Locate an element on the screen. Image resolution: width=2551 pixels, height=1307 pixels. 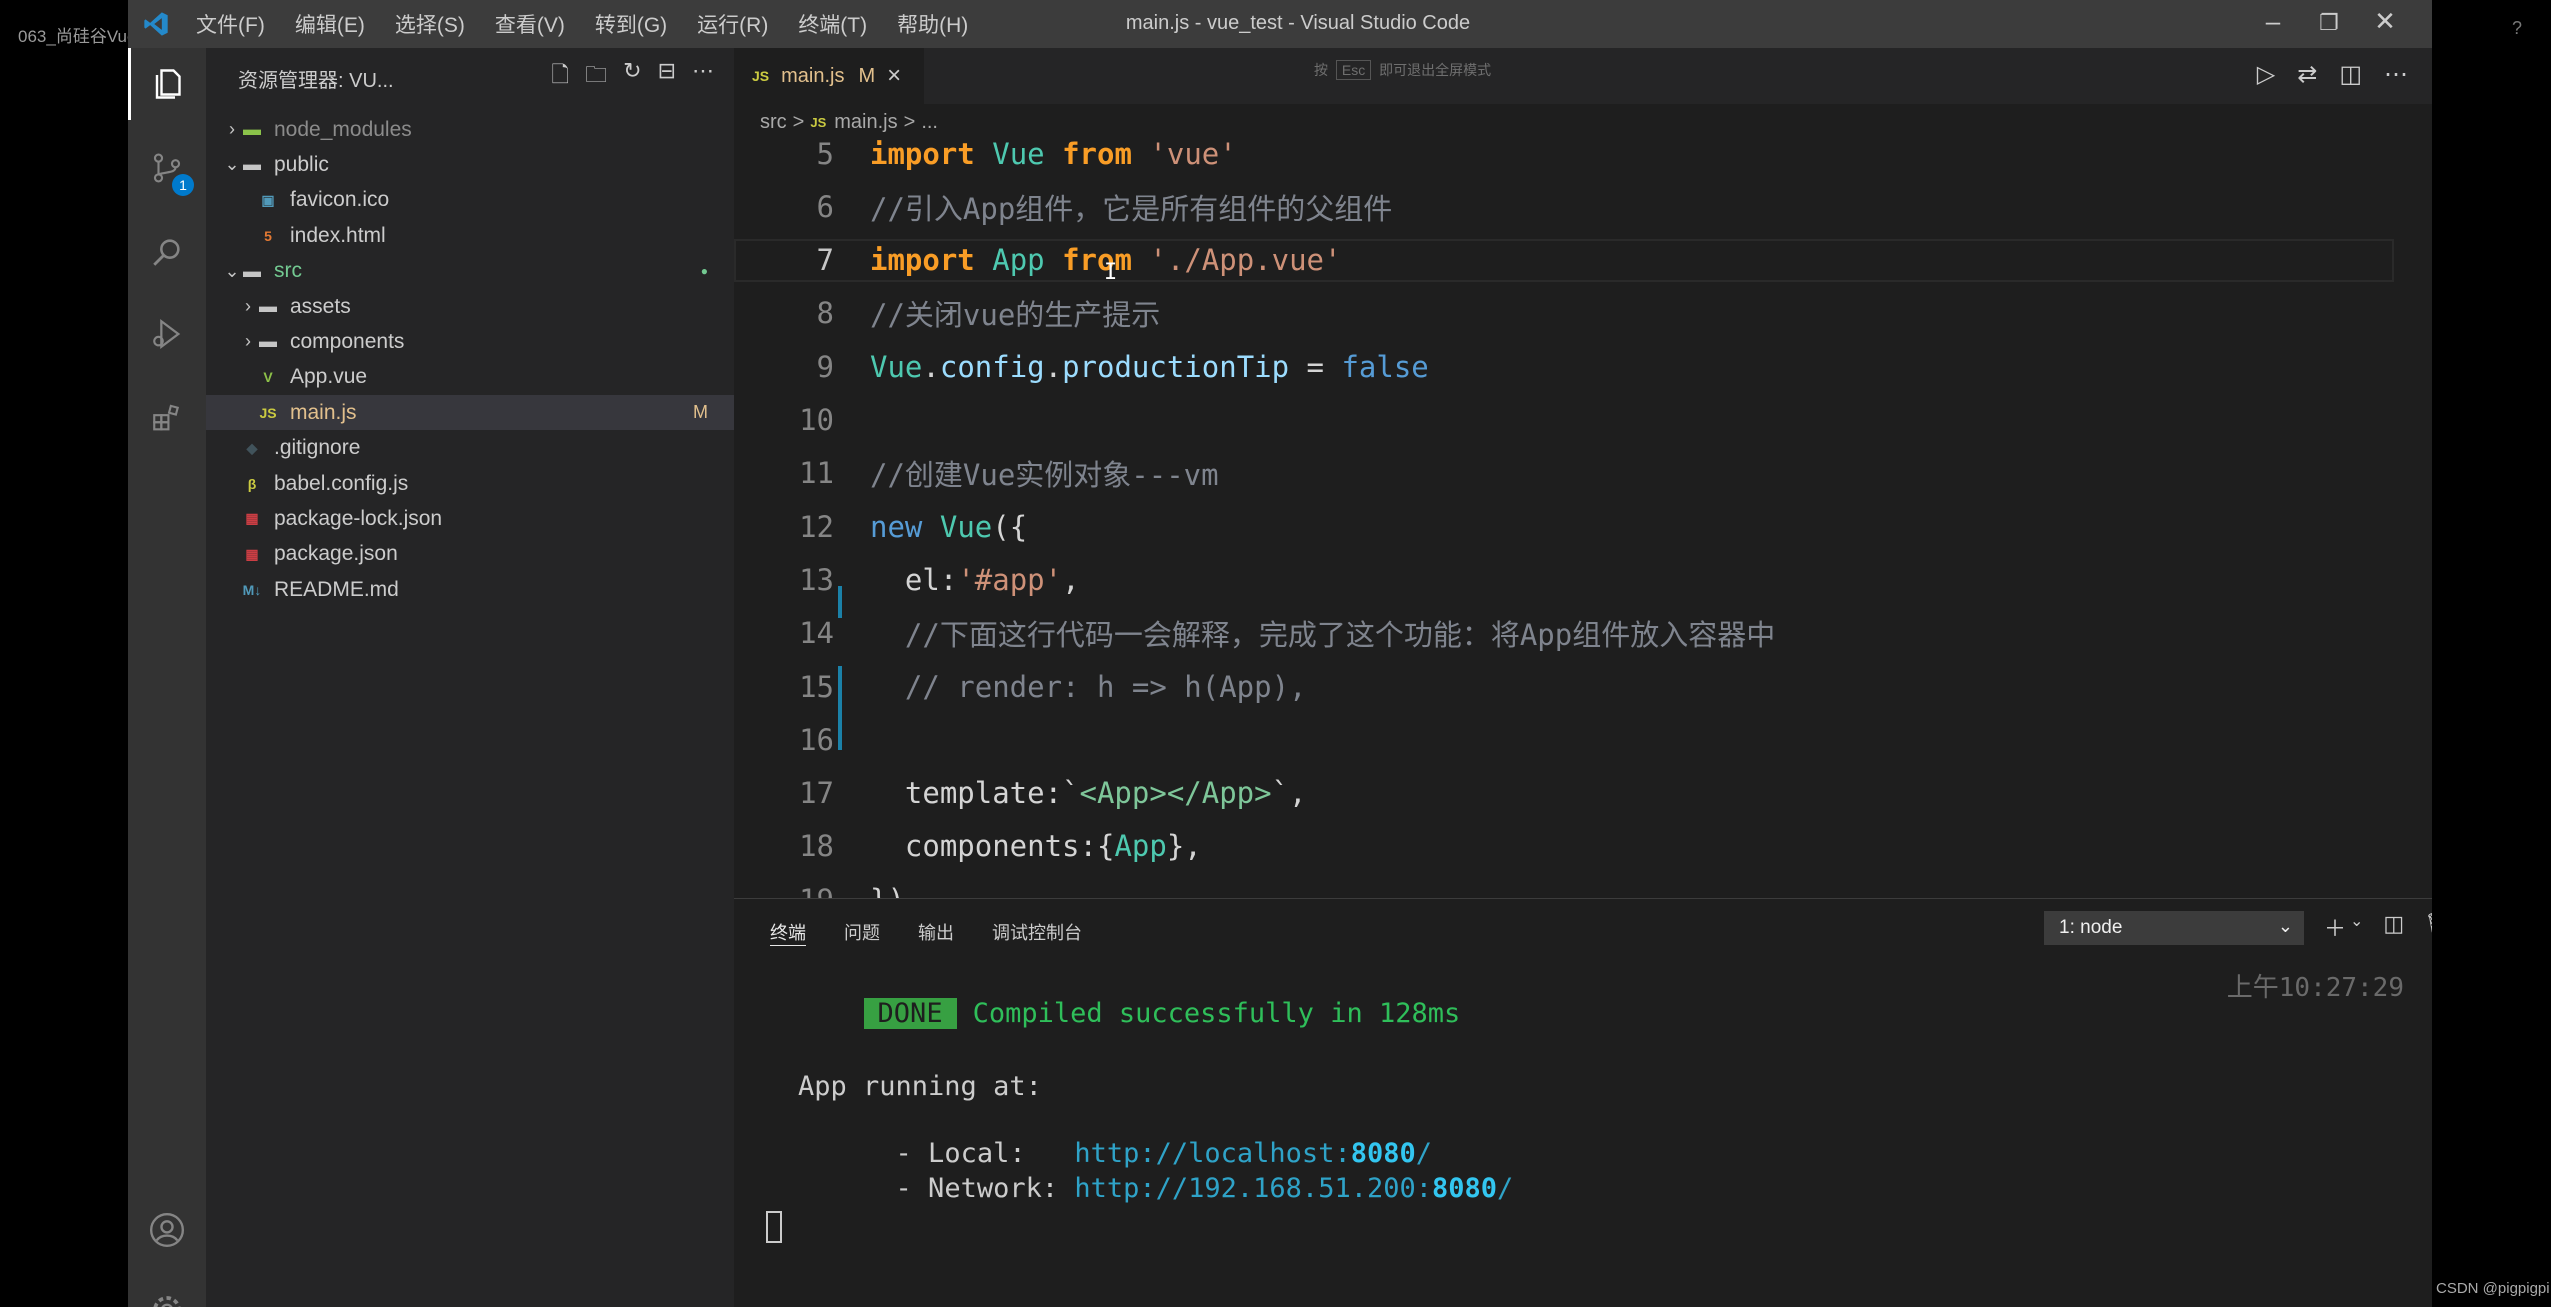
js-file-icon: JS is located at coordinates (761, 76).